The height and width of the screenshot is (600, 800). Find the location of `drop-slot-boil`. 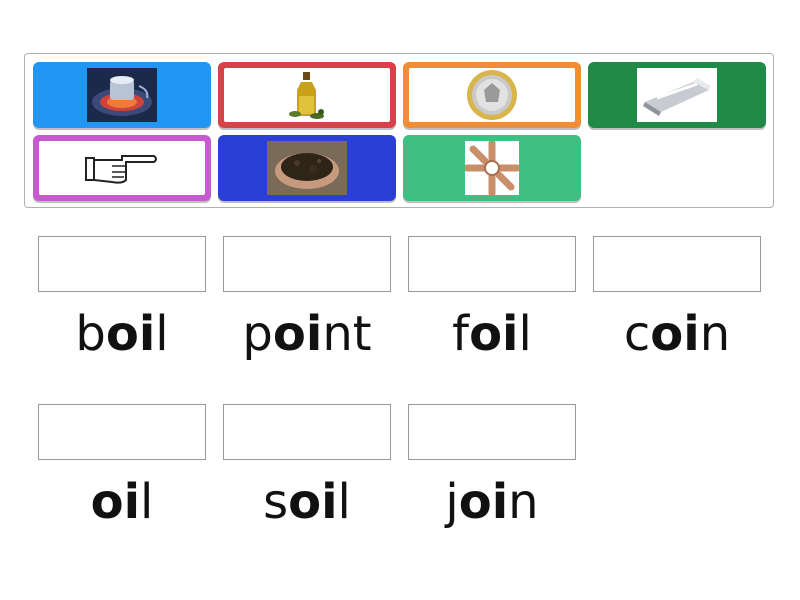

drop-slot-boil is located at coordinates (122, 264).